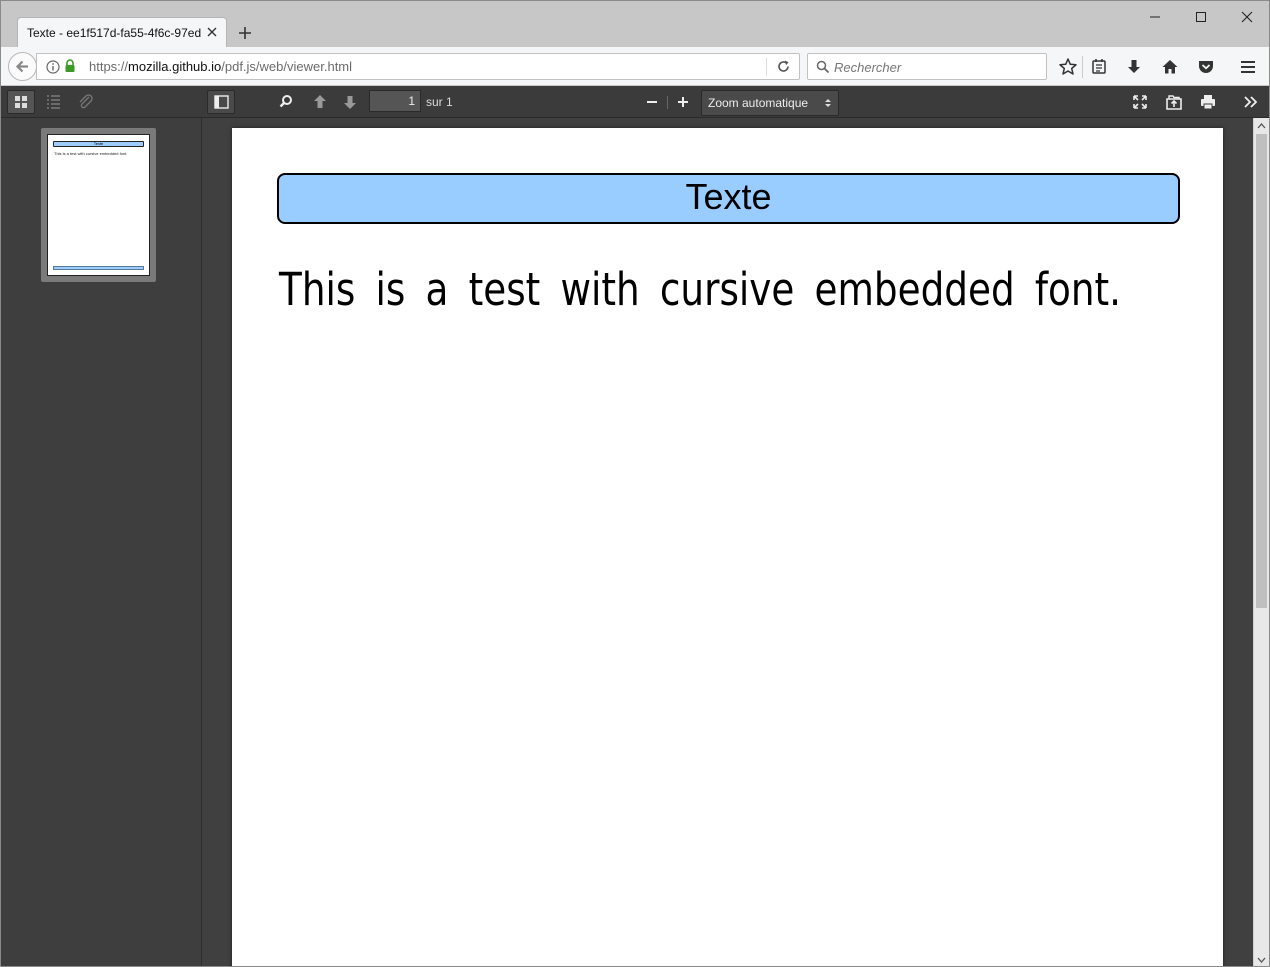 The width and height of the screenshot is (1270, 967). I want to click on search-bar, so click(927, 66).